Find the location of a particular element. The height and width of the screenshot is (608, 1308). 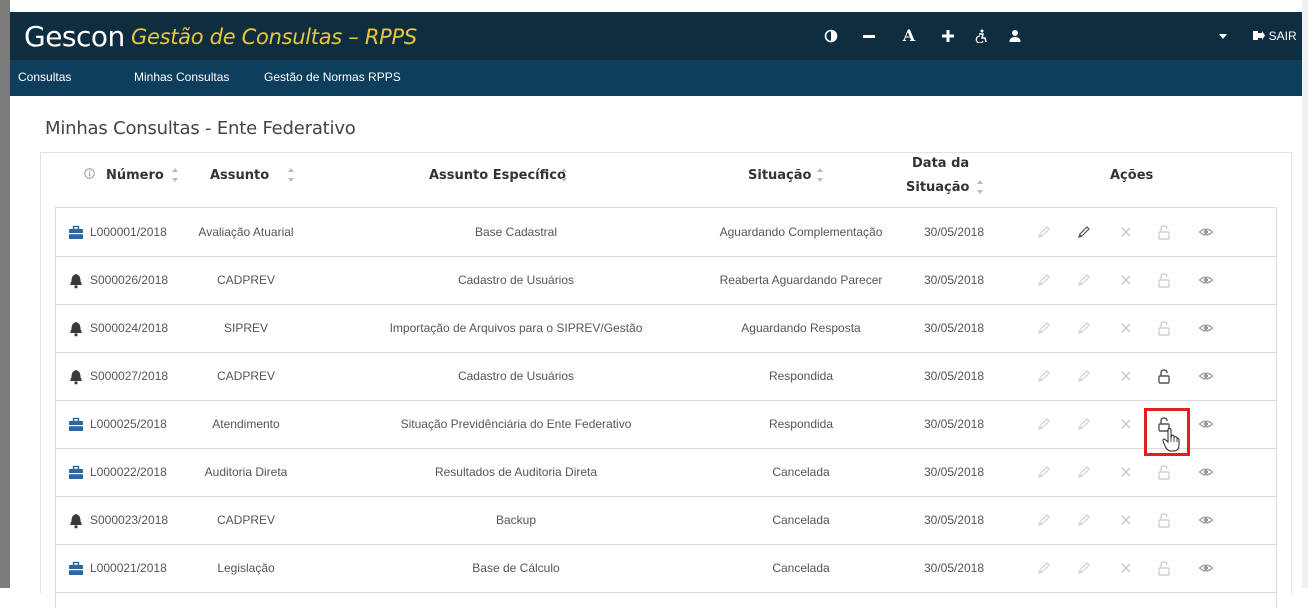

hand-cursor-icon is located at coordinates (1171, 440).